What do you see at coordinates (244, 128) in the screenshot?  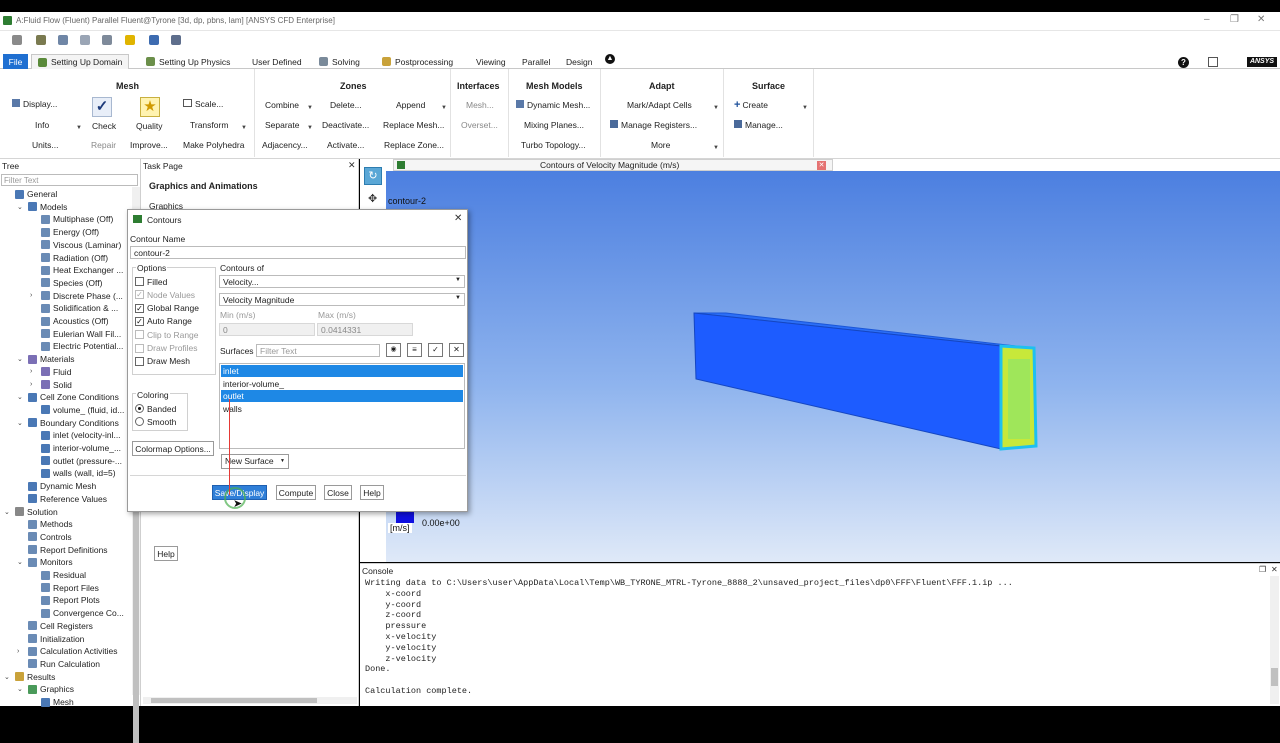 I see `transform-dropdown-icon: ▼` at bounding box center [244, 128].